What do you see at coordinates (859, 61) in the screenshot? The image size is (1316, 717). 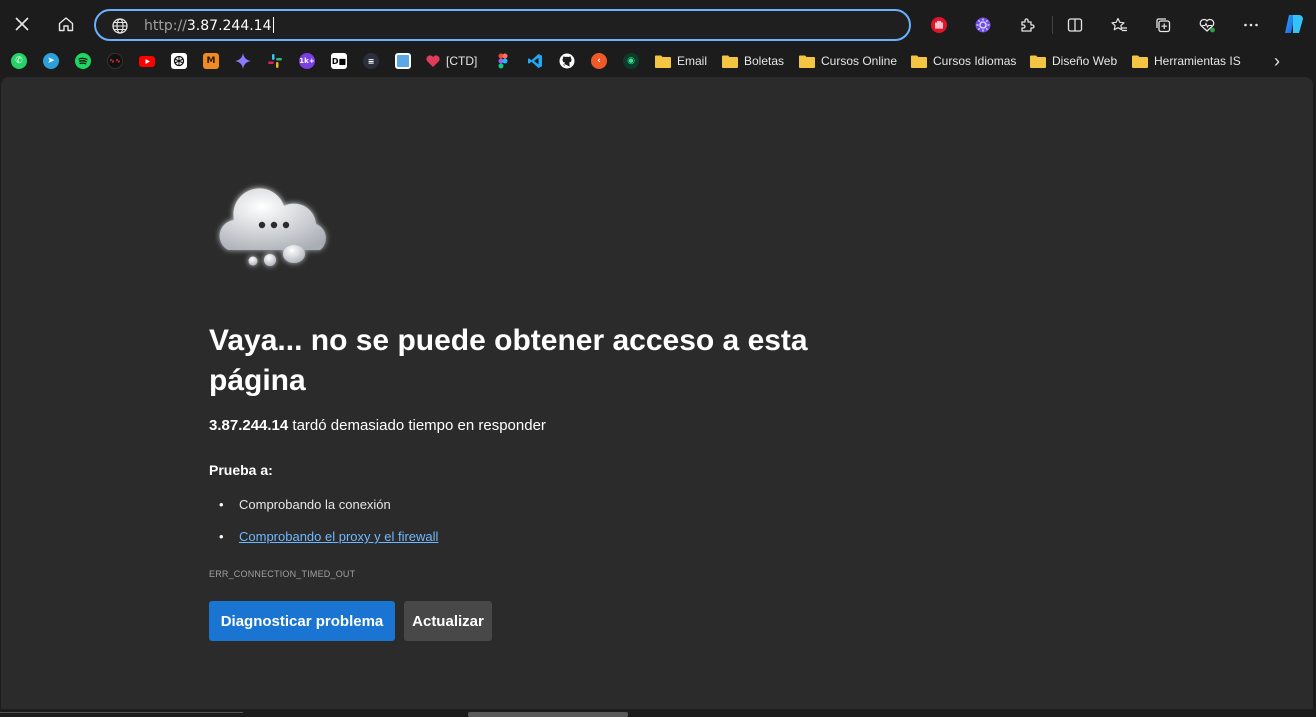 I see `folder-label: Cursos Online` at bounding box center [859, 61].